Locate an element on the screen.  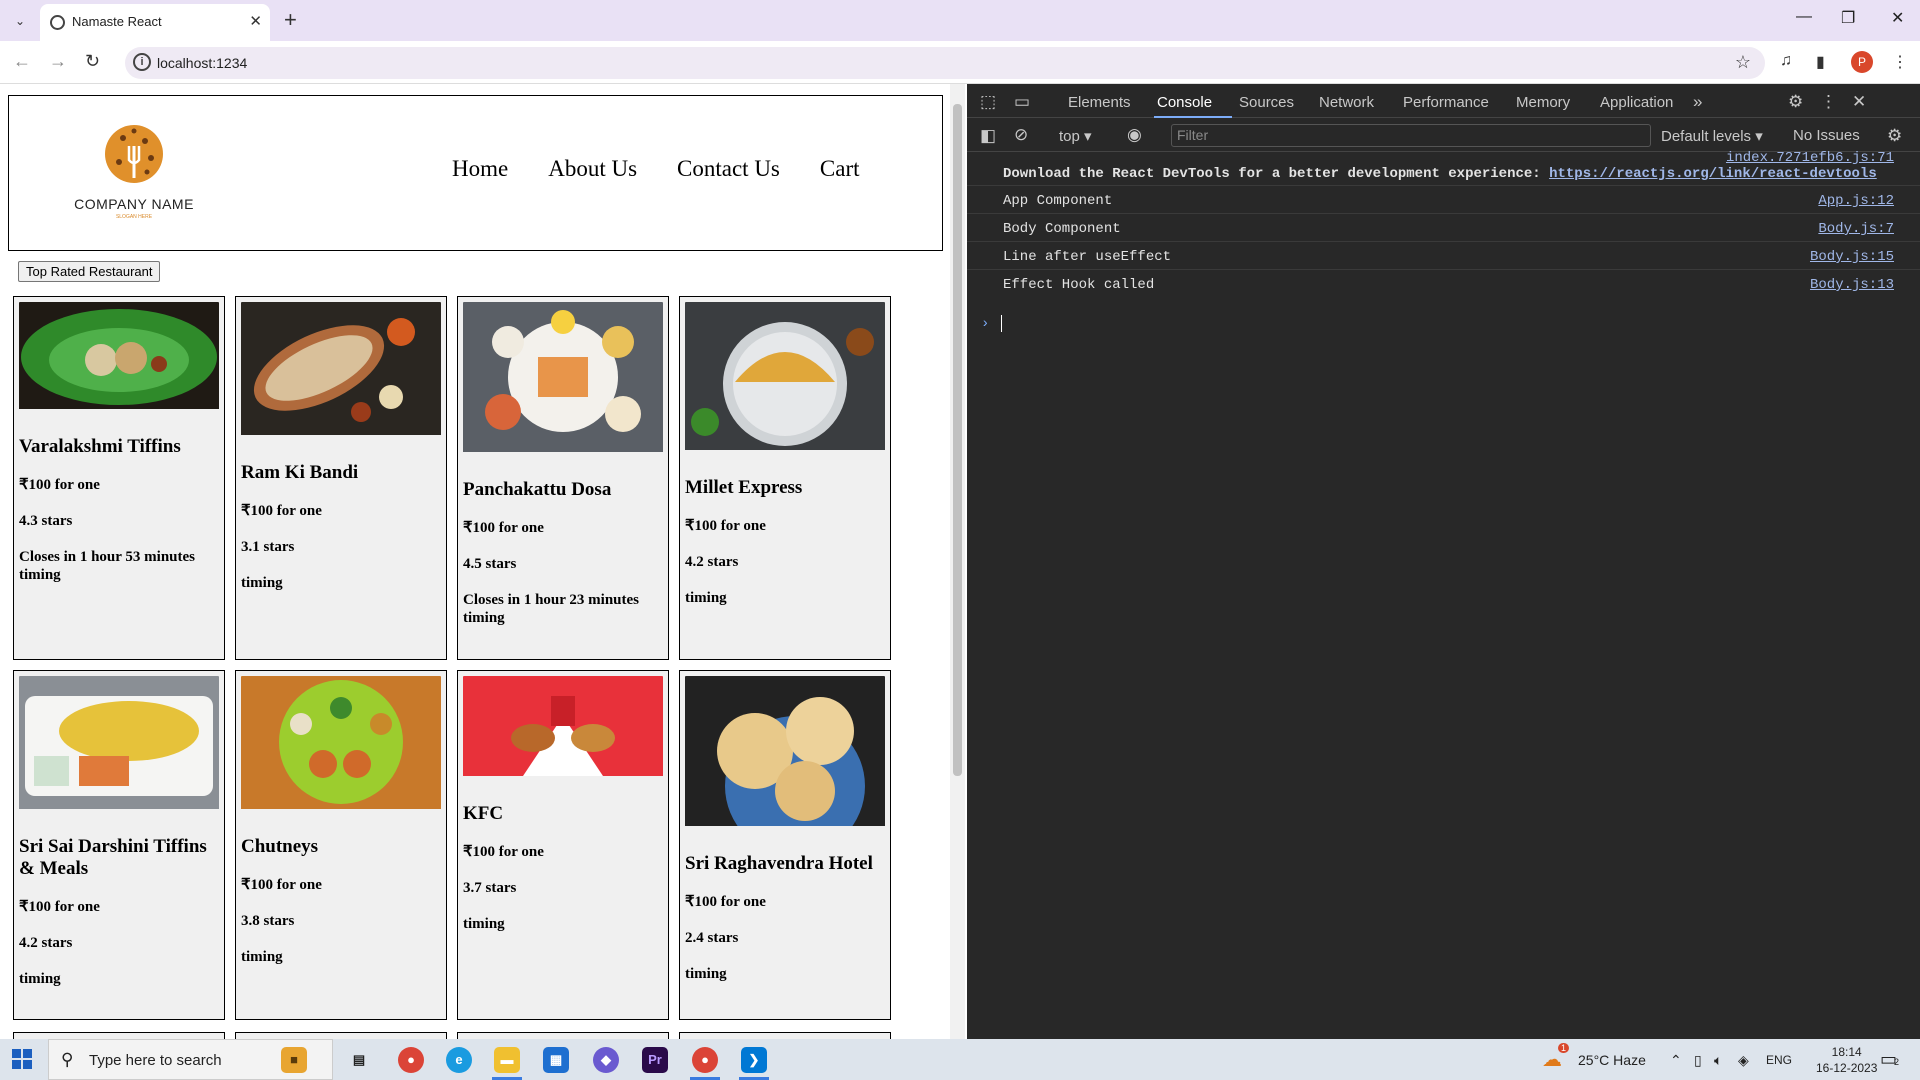
minimize-icon: — is located at coordinates (1804, 17).